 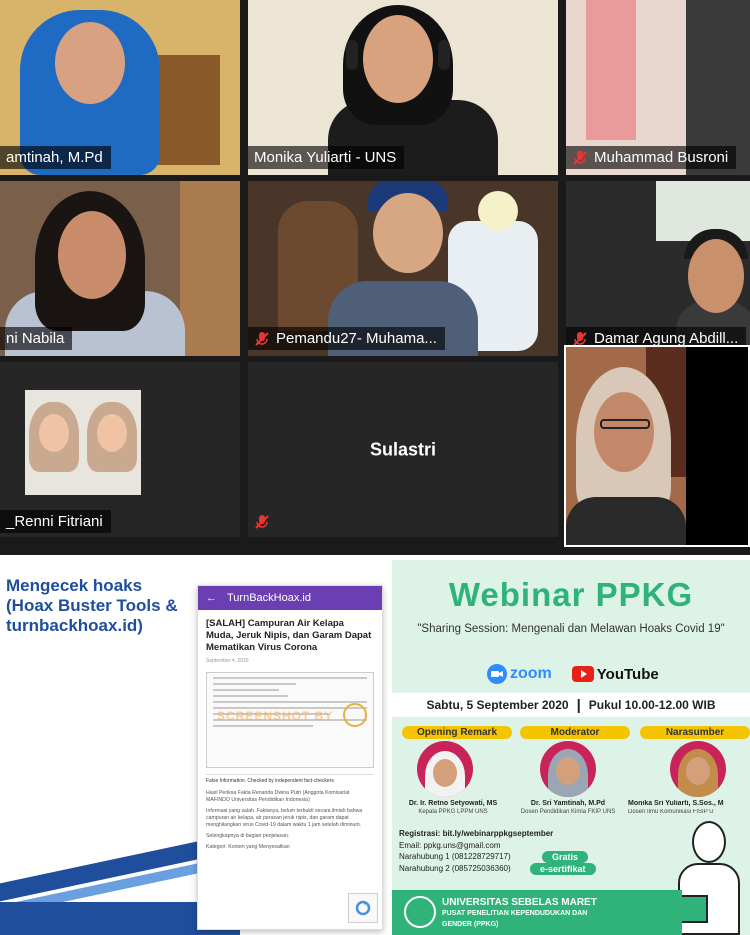 What do you see at coordinates (450, 845) in the screenshot?
I see `contact-email: Email: ppkg.uns@gmail.com` at bounding box center [450, 845].